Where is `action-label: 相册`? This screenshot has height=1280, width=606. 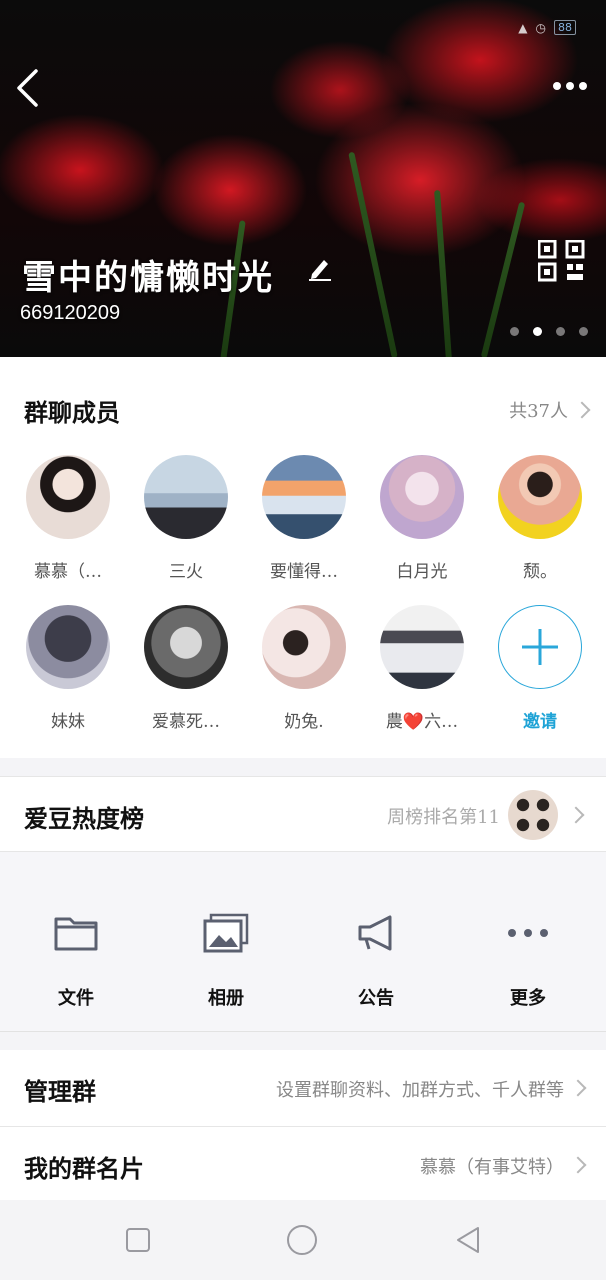
action-label: 相册 is located at coordinates (226, 998).